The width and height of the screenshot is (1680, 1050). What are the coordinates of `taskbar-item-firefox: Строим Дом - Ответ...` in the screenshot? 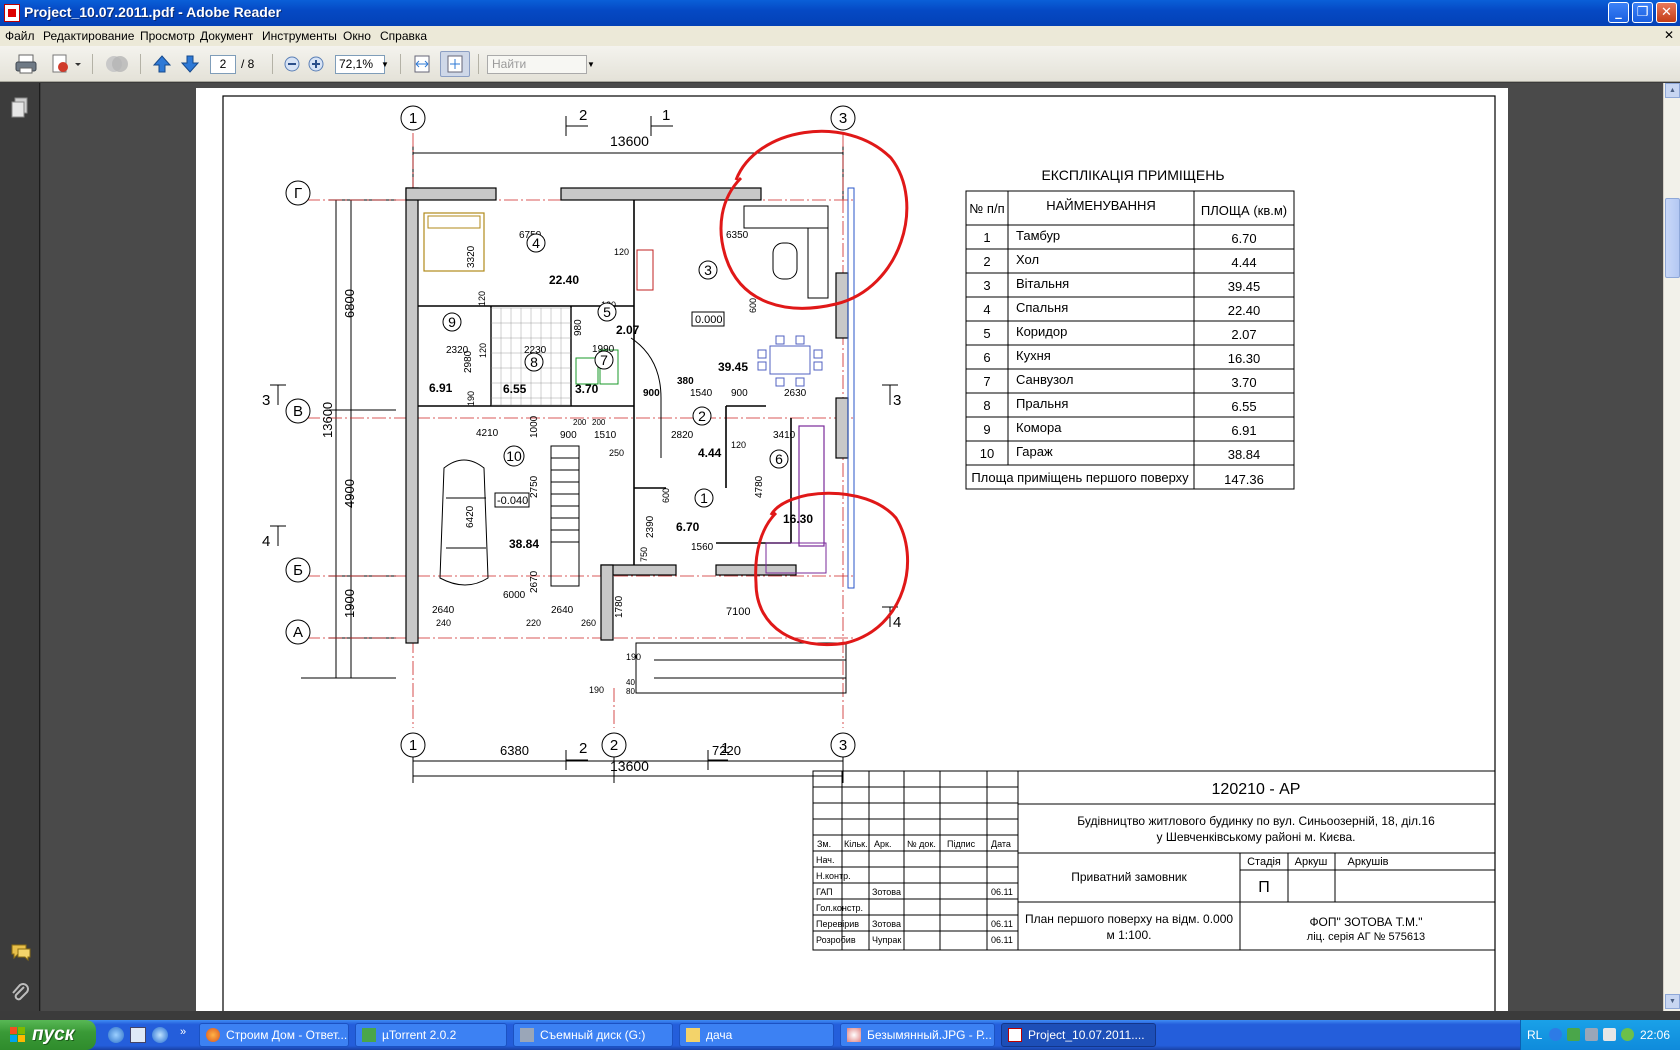 It's located at (274, 1035).